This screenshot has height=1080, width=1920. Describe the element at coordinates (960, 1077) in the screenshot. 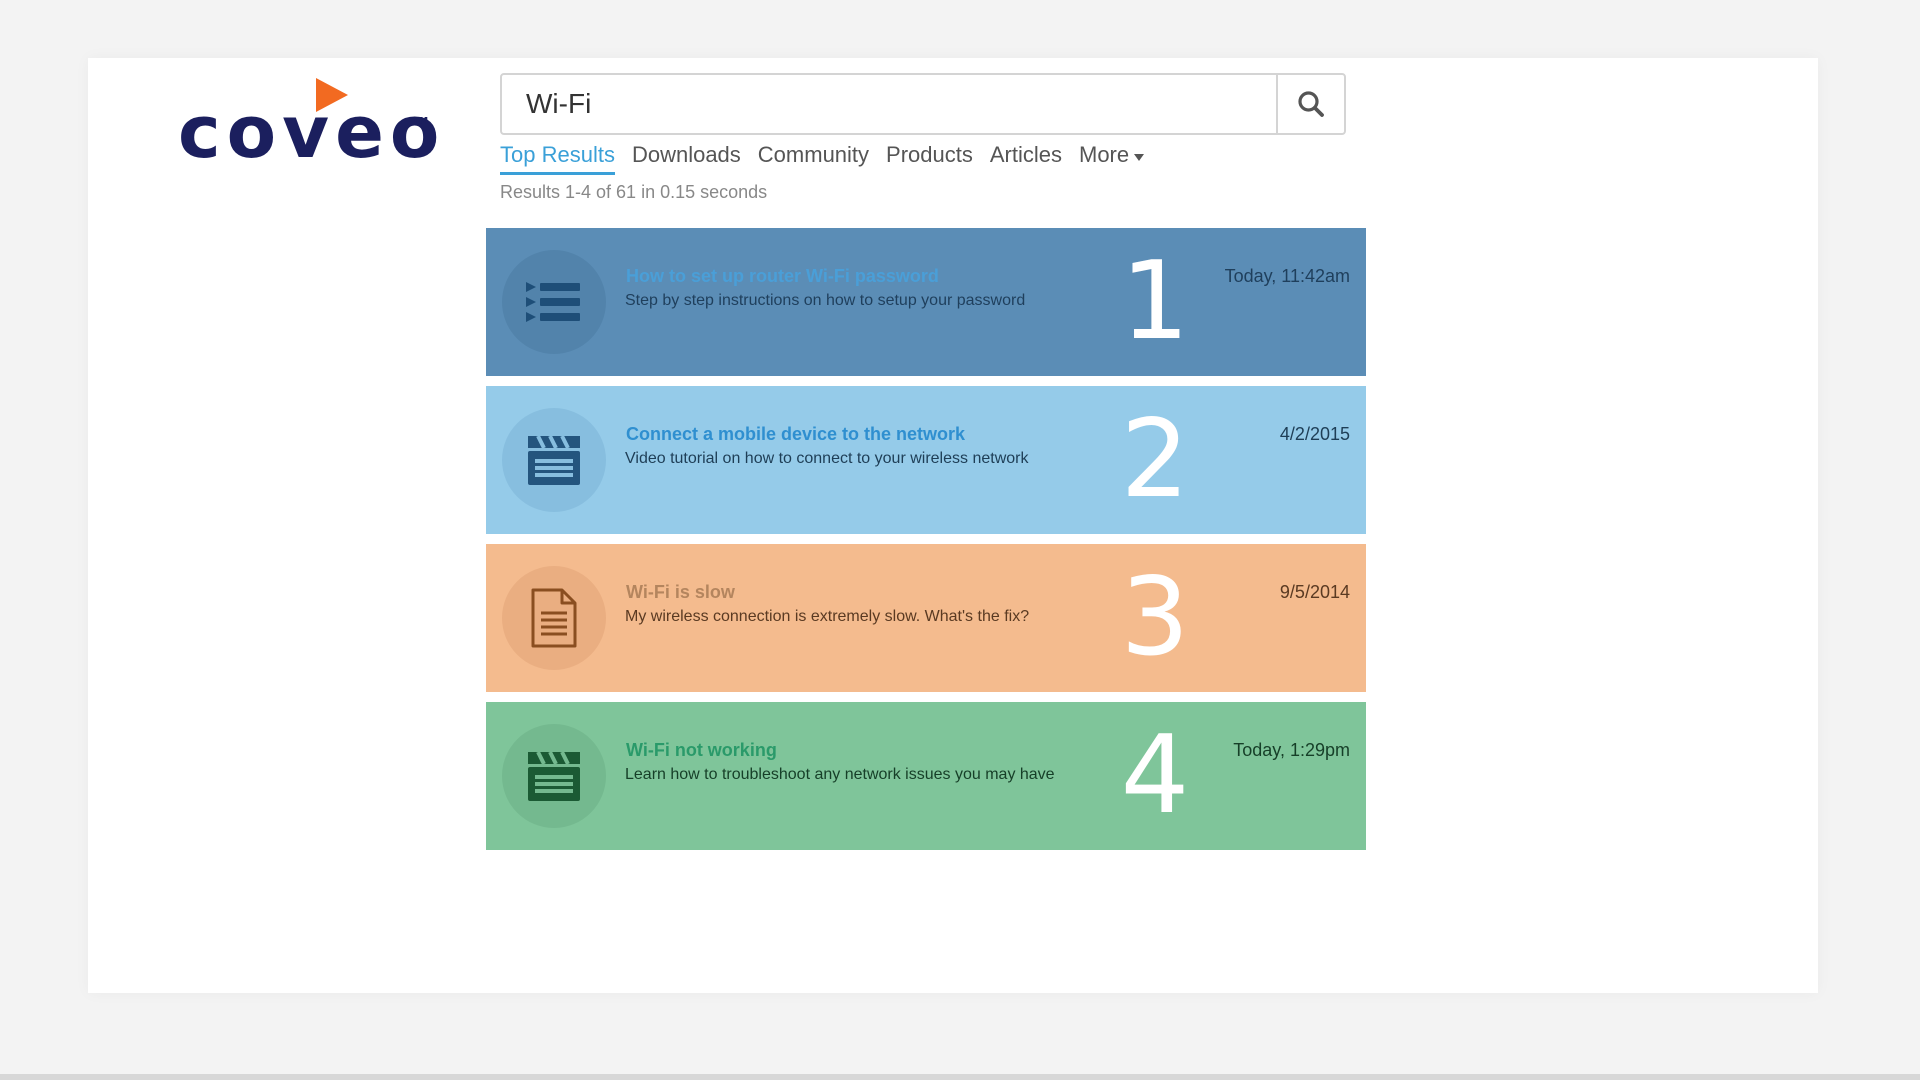

I see `bottom-edge` at that location.